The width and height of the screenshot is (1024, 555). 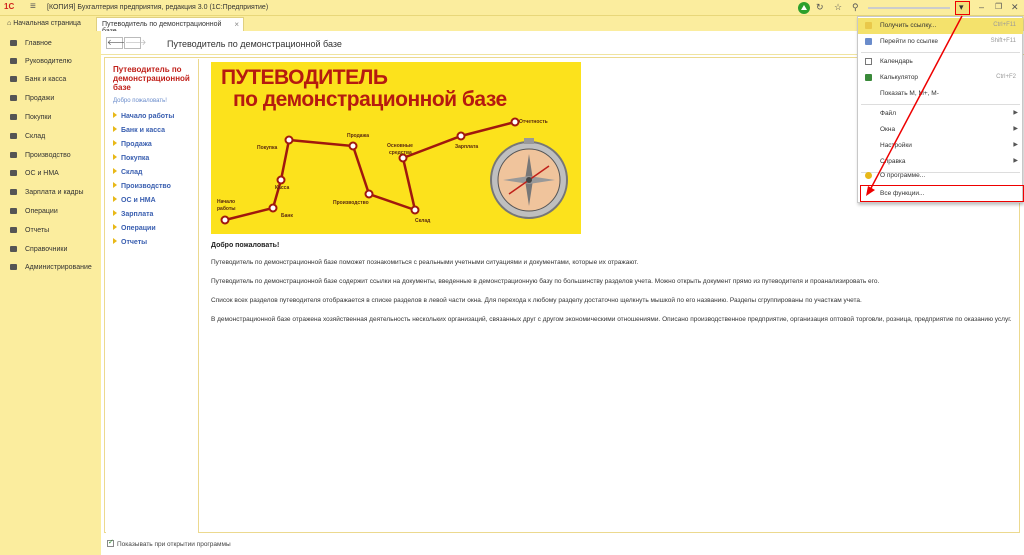 What do you see at coordinates (50, 155) in the screenshot?
I see `sidebar-item-production: Производство` at bounding box center [50, 155].